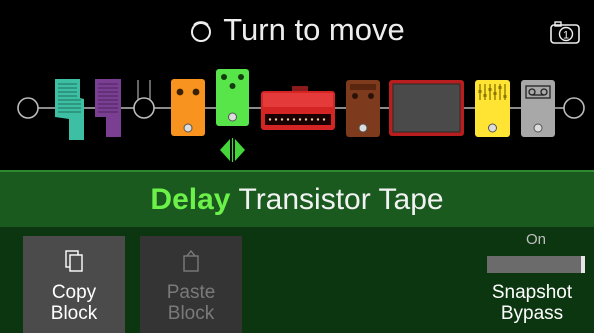 The image size is (594, 333). Describe the element at coordinates (492, 108) in the screenshot. I see `yellow-eq-stompbox` at that location.